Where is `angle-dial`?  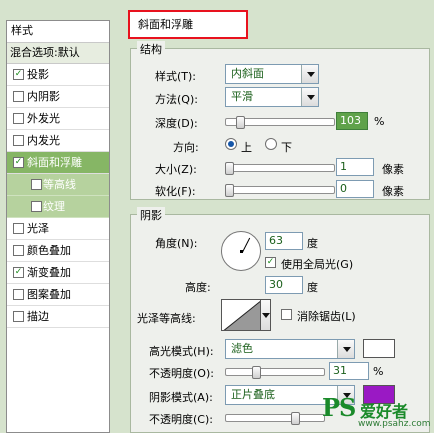 angle-dial is located at coordinates (241, 251).